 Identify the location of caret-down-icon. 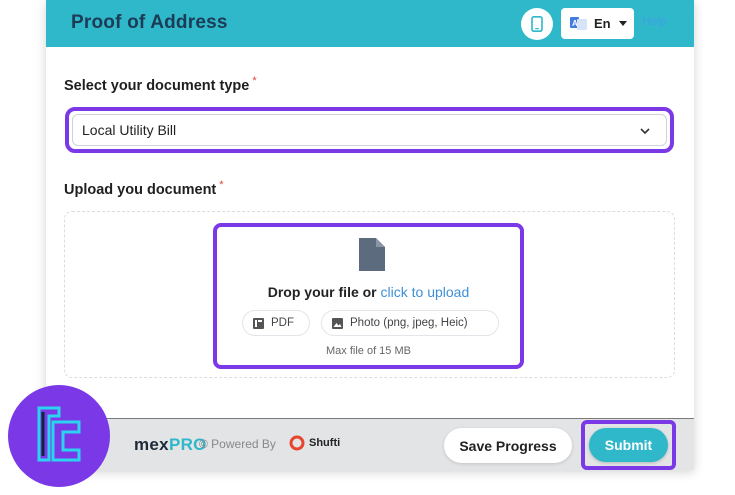
(622, 23).